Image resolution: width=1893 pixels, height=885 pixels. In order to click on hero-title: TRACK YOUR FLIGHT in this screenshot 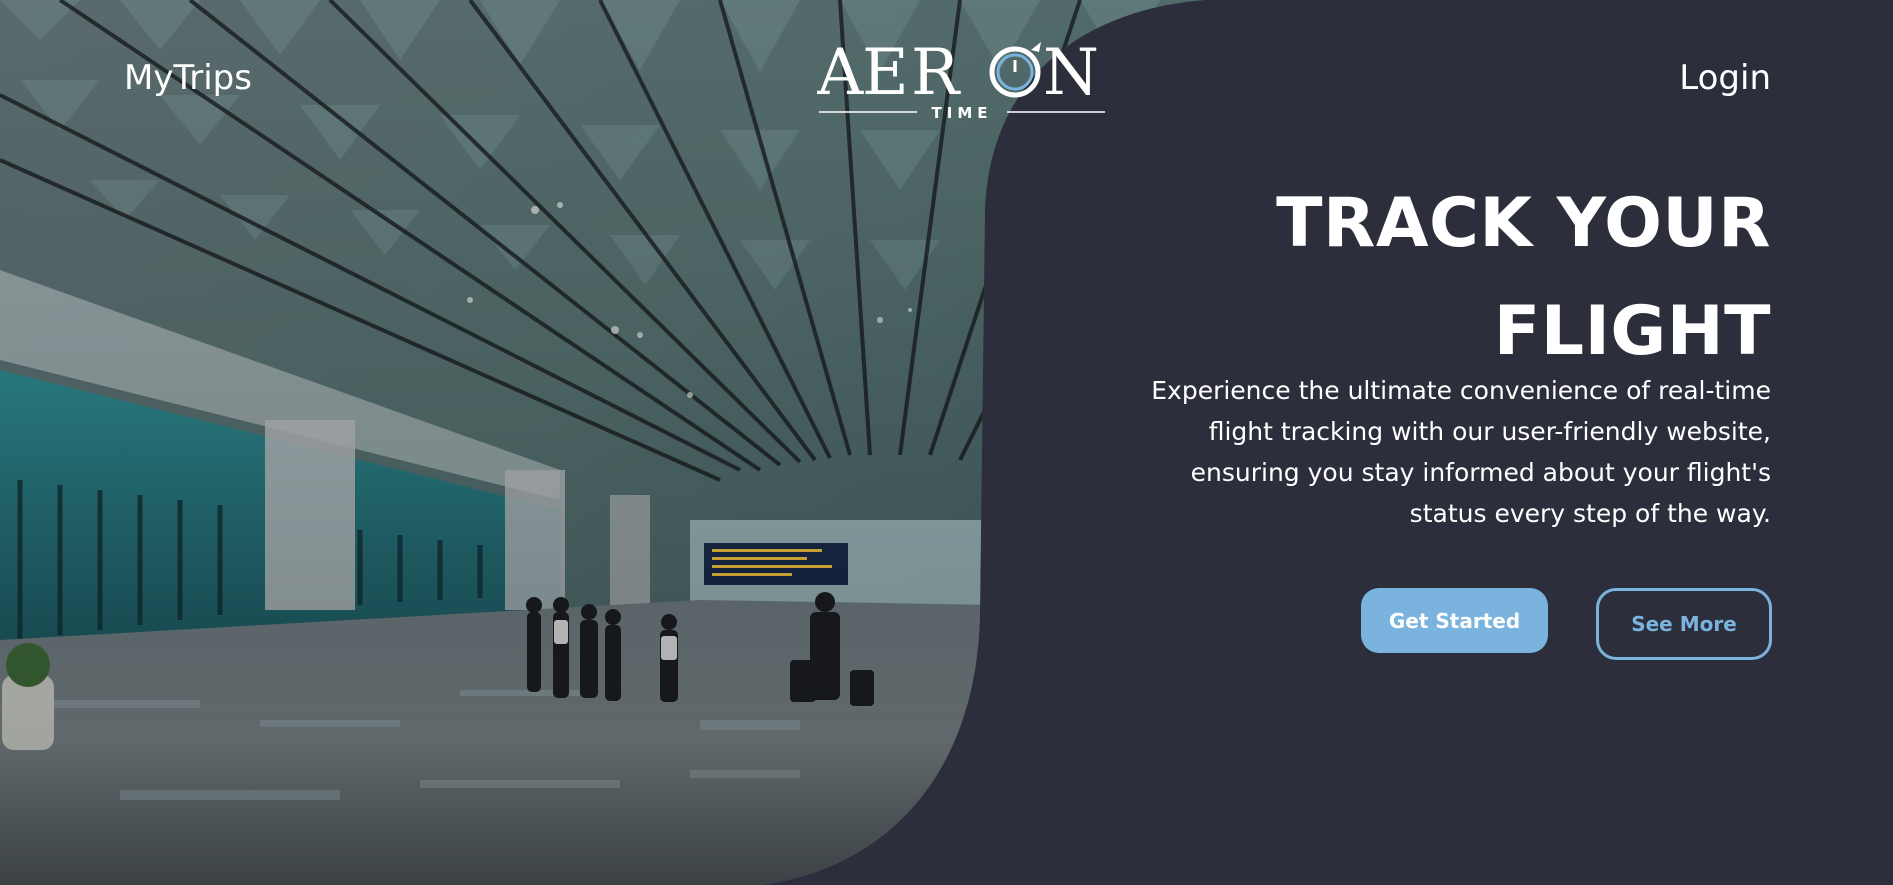, I will do `click(1461, 278)`.